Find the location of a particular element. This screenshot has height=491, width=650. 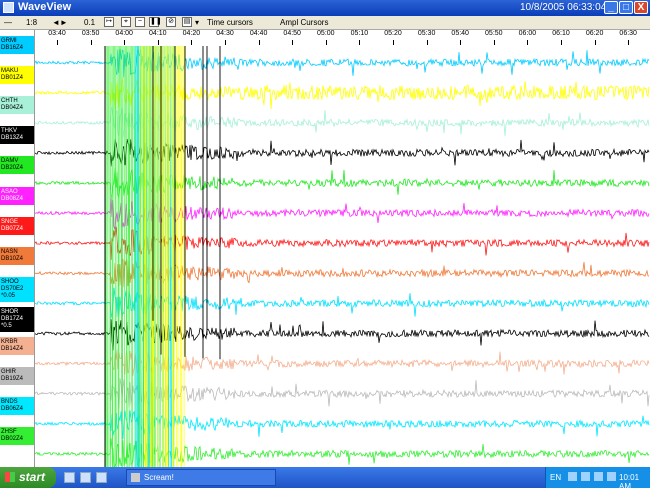

station-channel: DB16Z4 is located at coordinates (12, 48).